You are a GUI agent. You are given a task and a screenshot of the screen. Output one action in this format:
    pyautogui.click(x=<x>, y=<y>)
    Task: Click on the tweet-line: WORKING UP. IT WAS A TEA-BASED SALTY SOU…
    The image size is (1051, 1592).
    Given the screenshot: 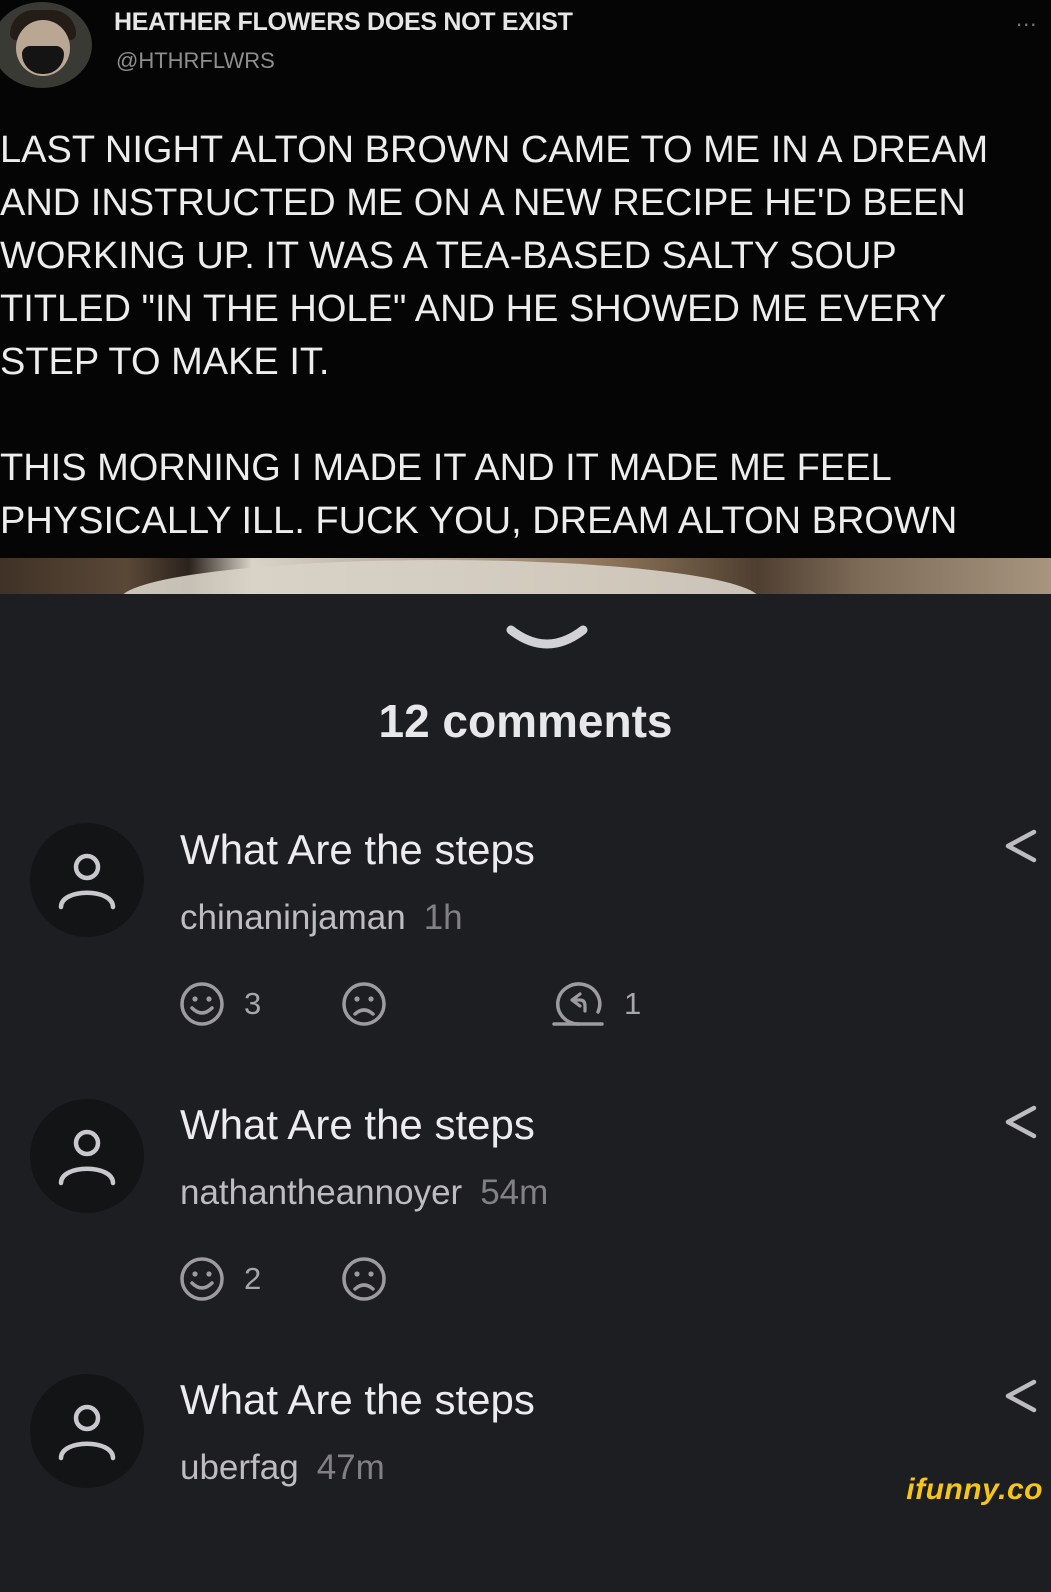 What is the action you would take?
    pyautogui.click(x=448, y=256)
    